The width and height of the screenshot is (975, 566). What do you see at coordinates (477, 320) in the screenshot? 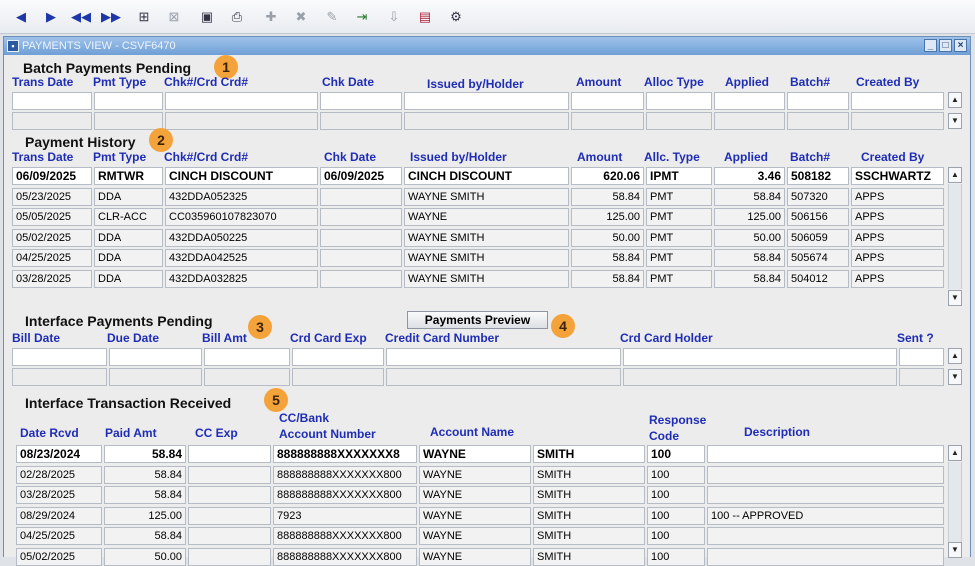
I see `payments-preview-button: Payments Preview` at bounding box center [477, 320].